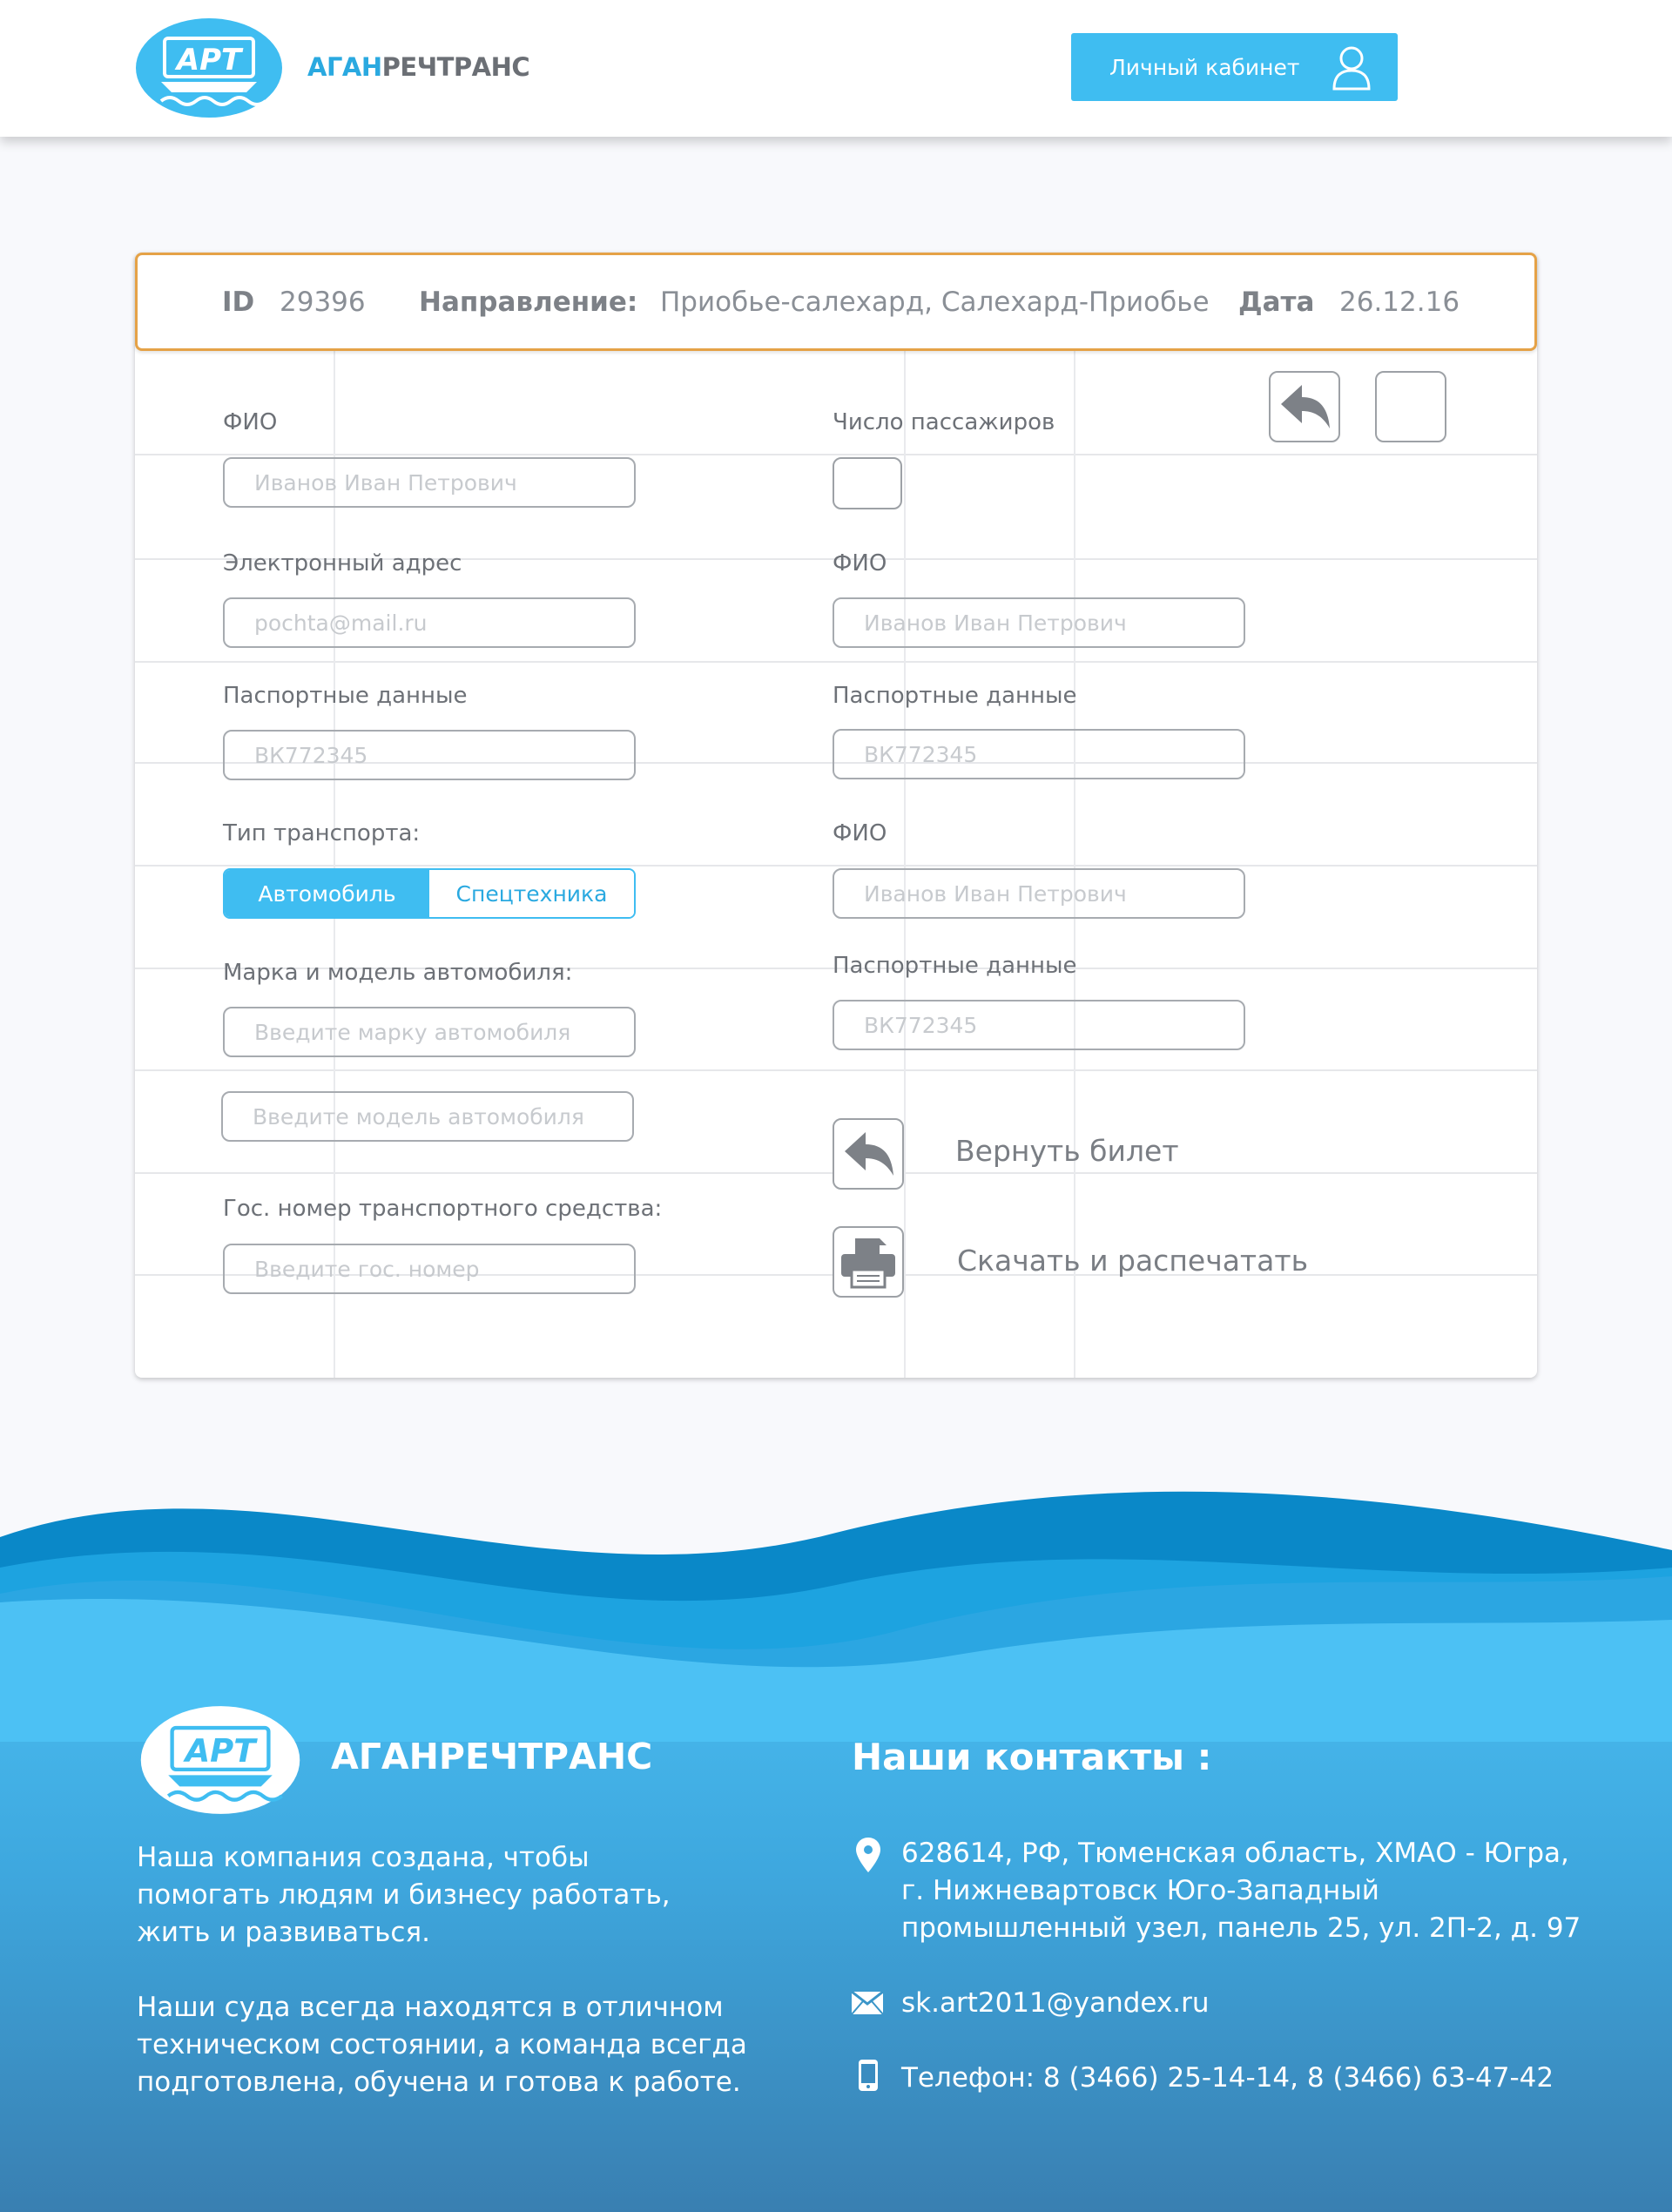  Describe the element at coordinates (429, 1269) in the screenshot. I see `plate-input: Введите гос. номер` at that location.